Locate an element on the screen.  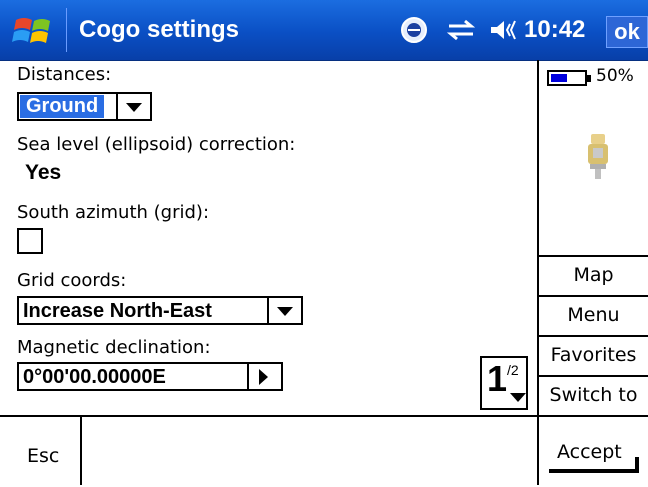
page-current: 1 is located at coordinates (497, 378).